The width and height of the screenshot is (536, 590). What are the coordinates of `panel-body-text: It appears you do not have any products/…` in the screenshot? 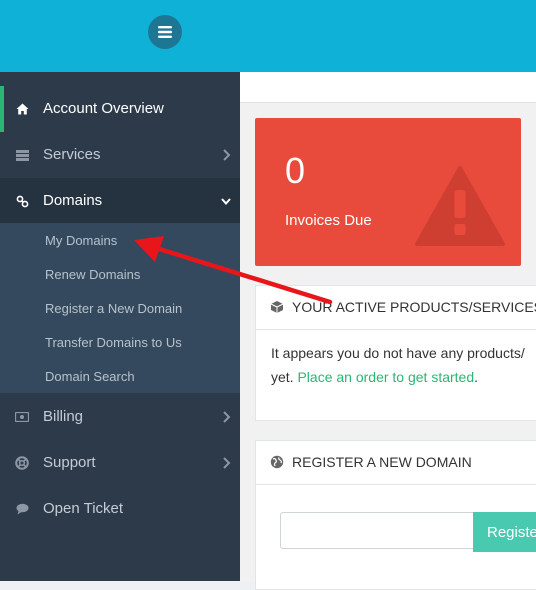 It's located at (403, 365).